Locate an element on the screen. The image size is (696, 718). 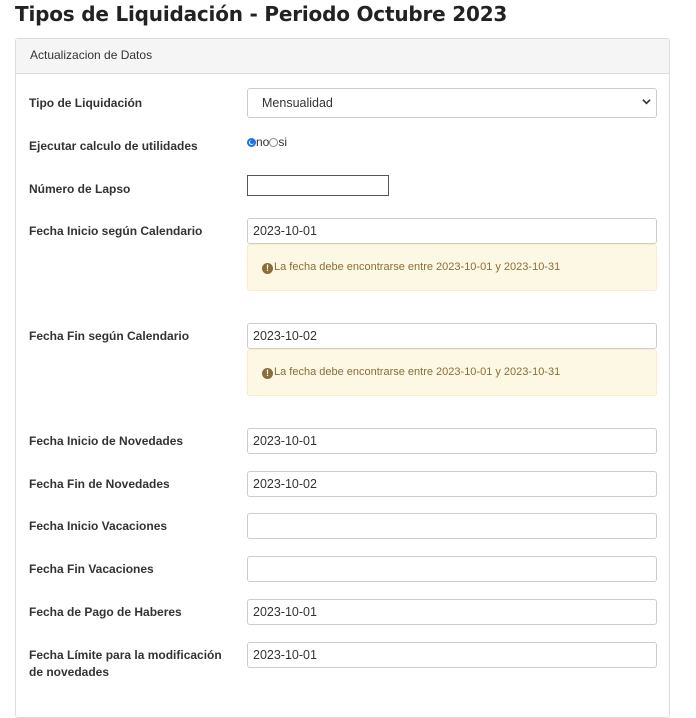
fecha-inicio-vacaciones-input is located at coordinates (452, 526).